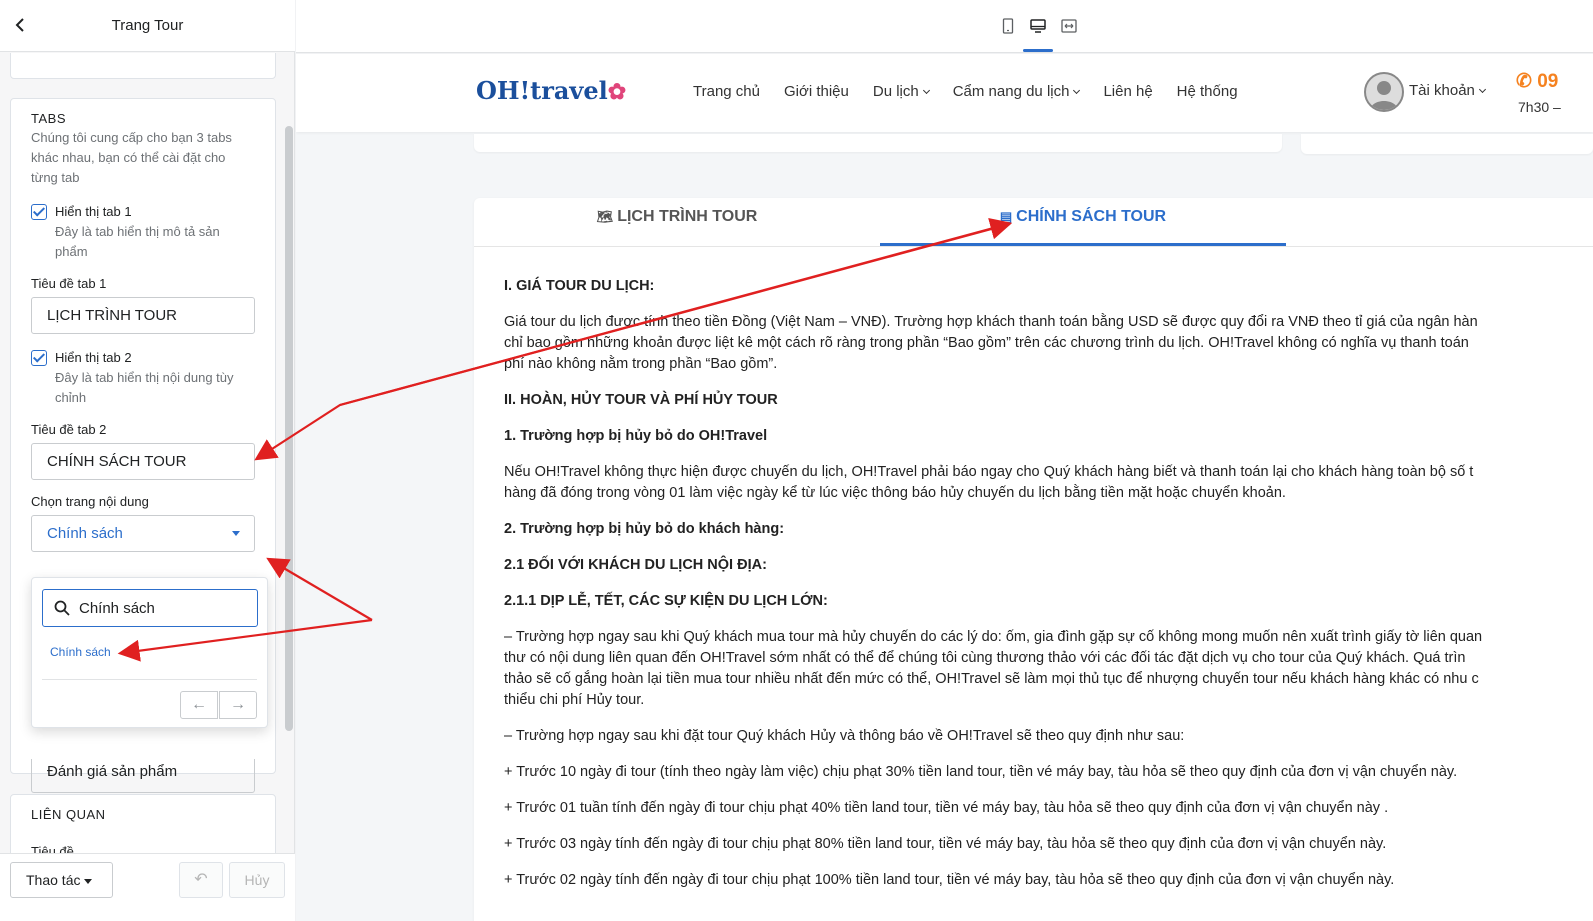 The height and width of the screenshot is (921, 1593). Describe the element at coordinates (1384, 92) in the screenshot. I see `user-avatar-icon` at that location.